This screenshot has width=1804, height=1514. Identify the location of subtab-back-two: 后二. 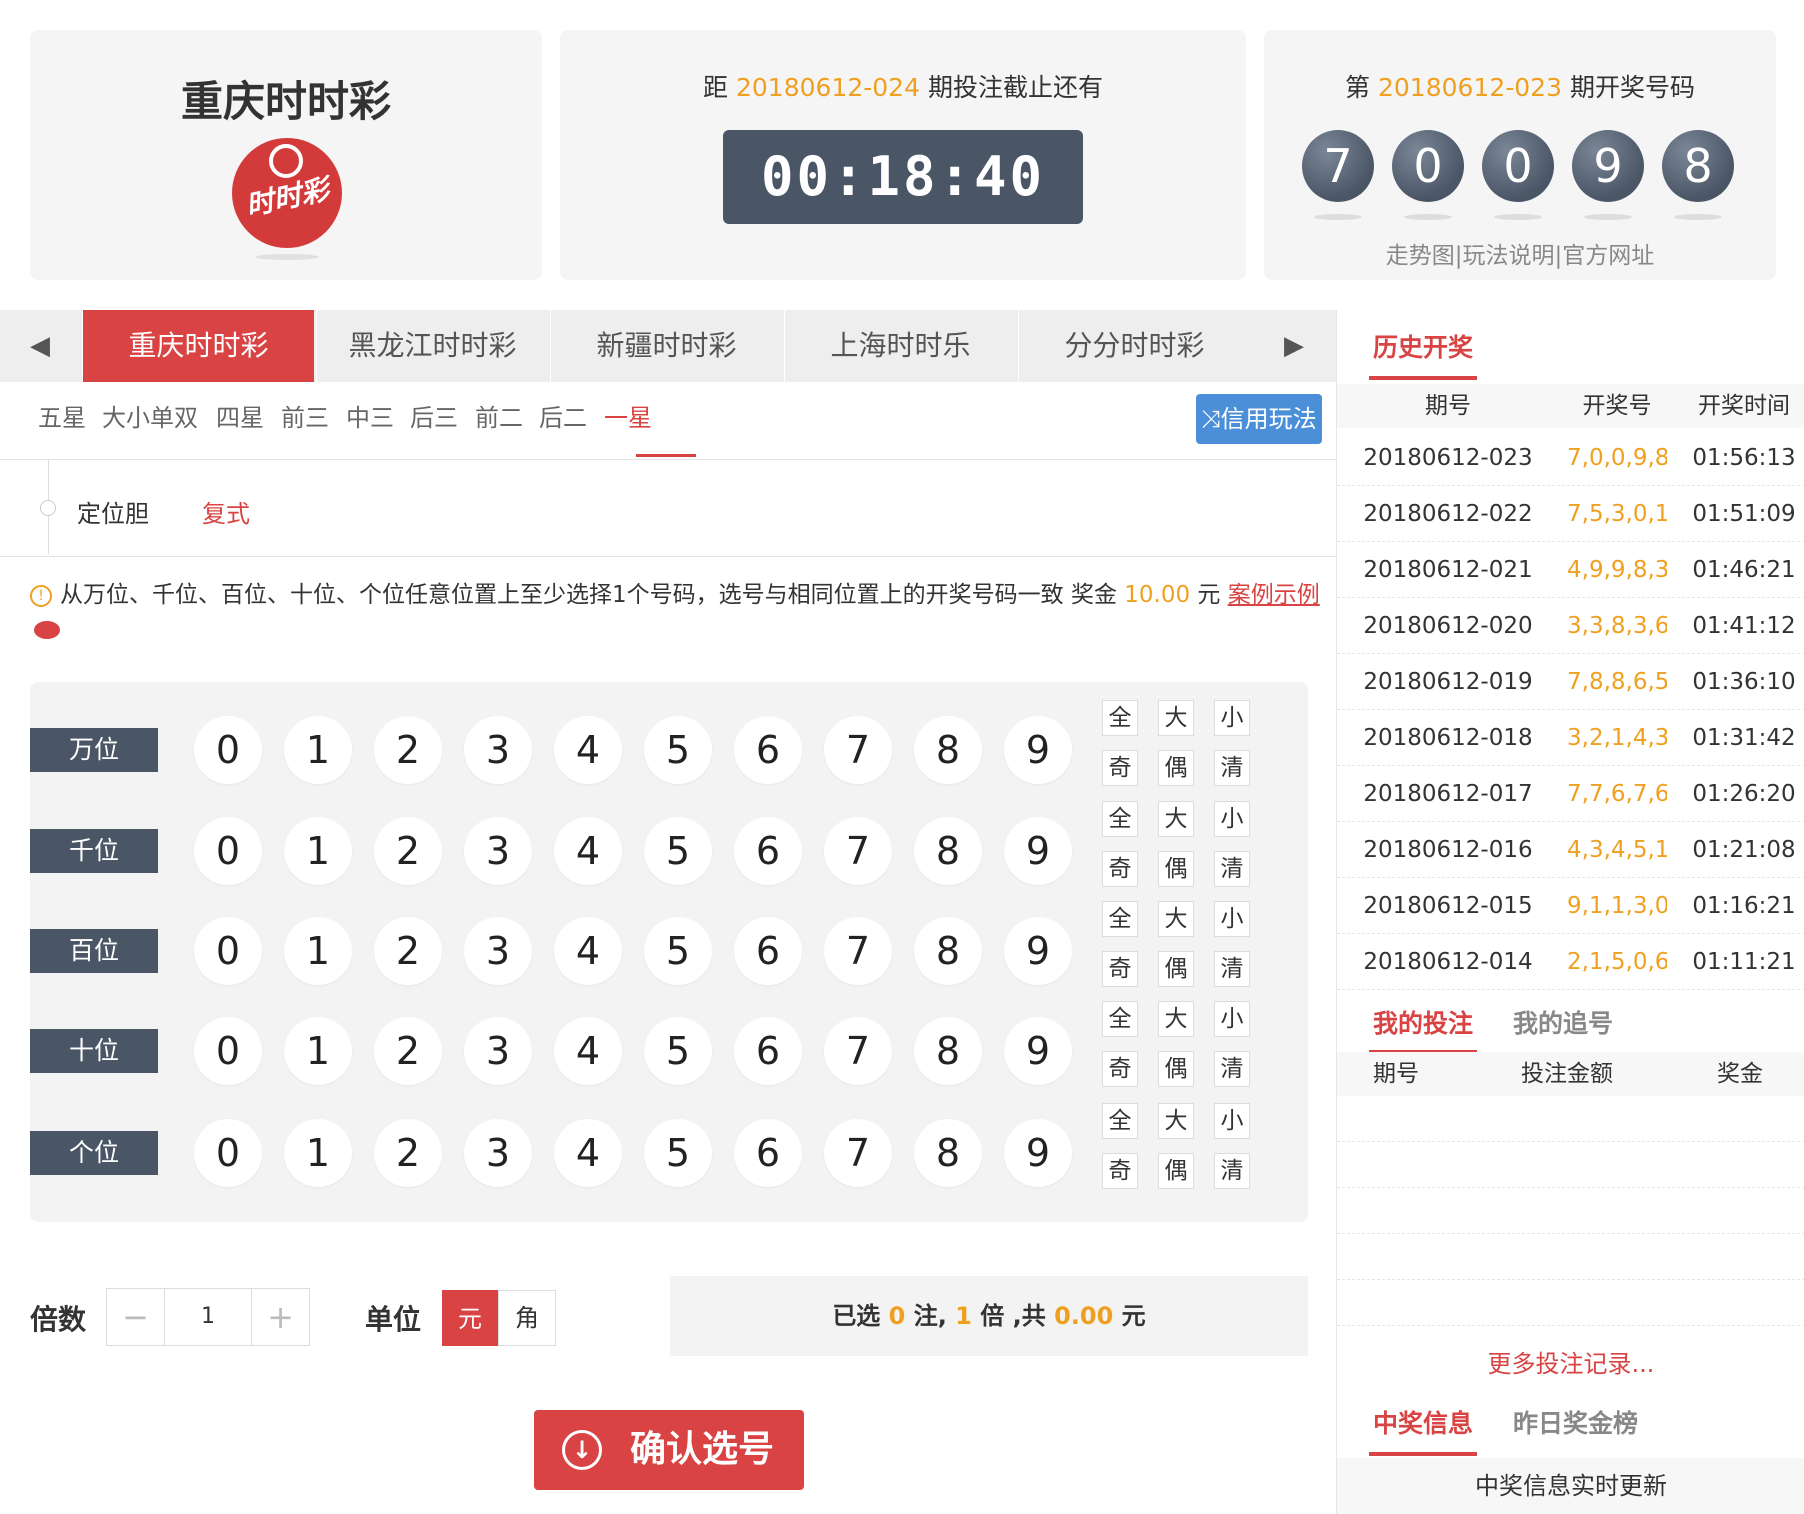
(563, 415).